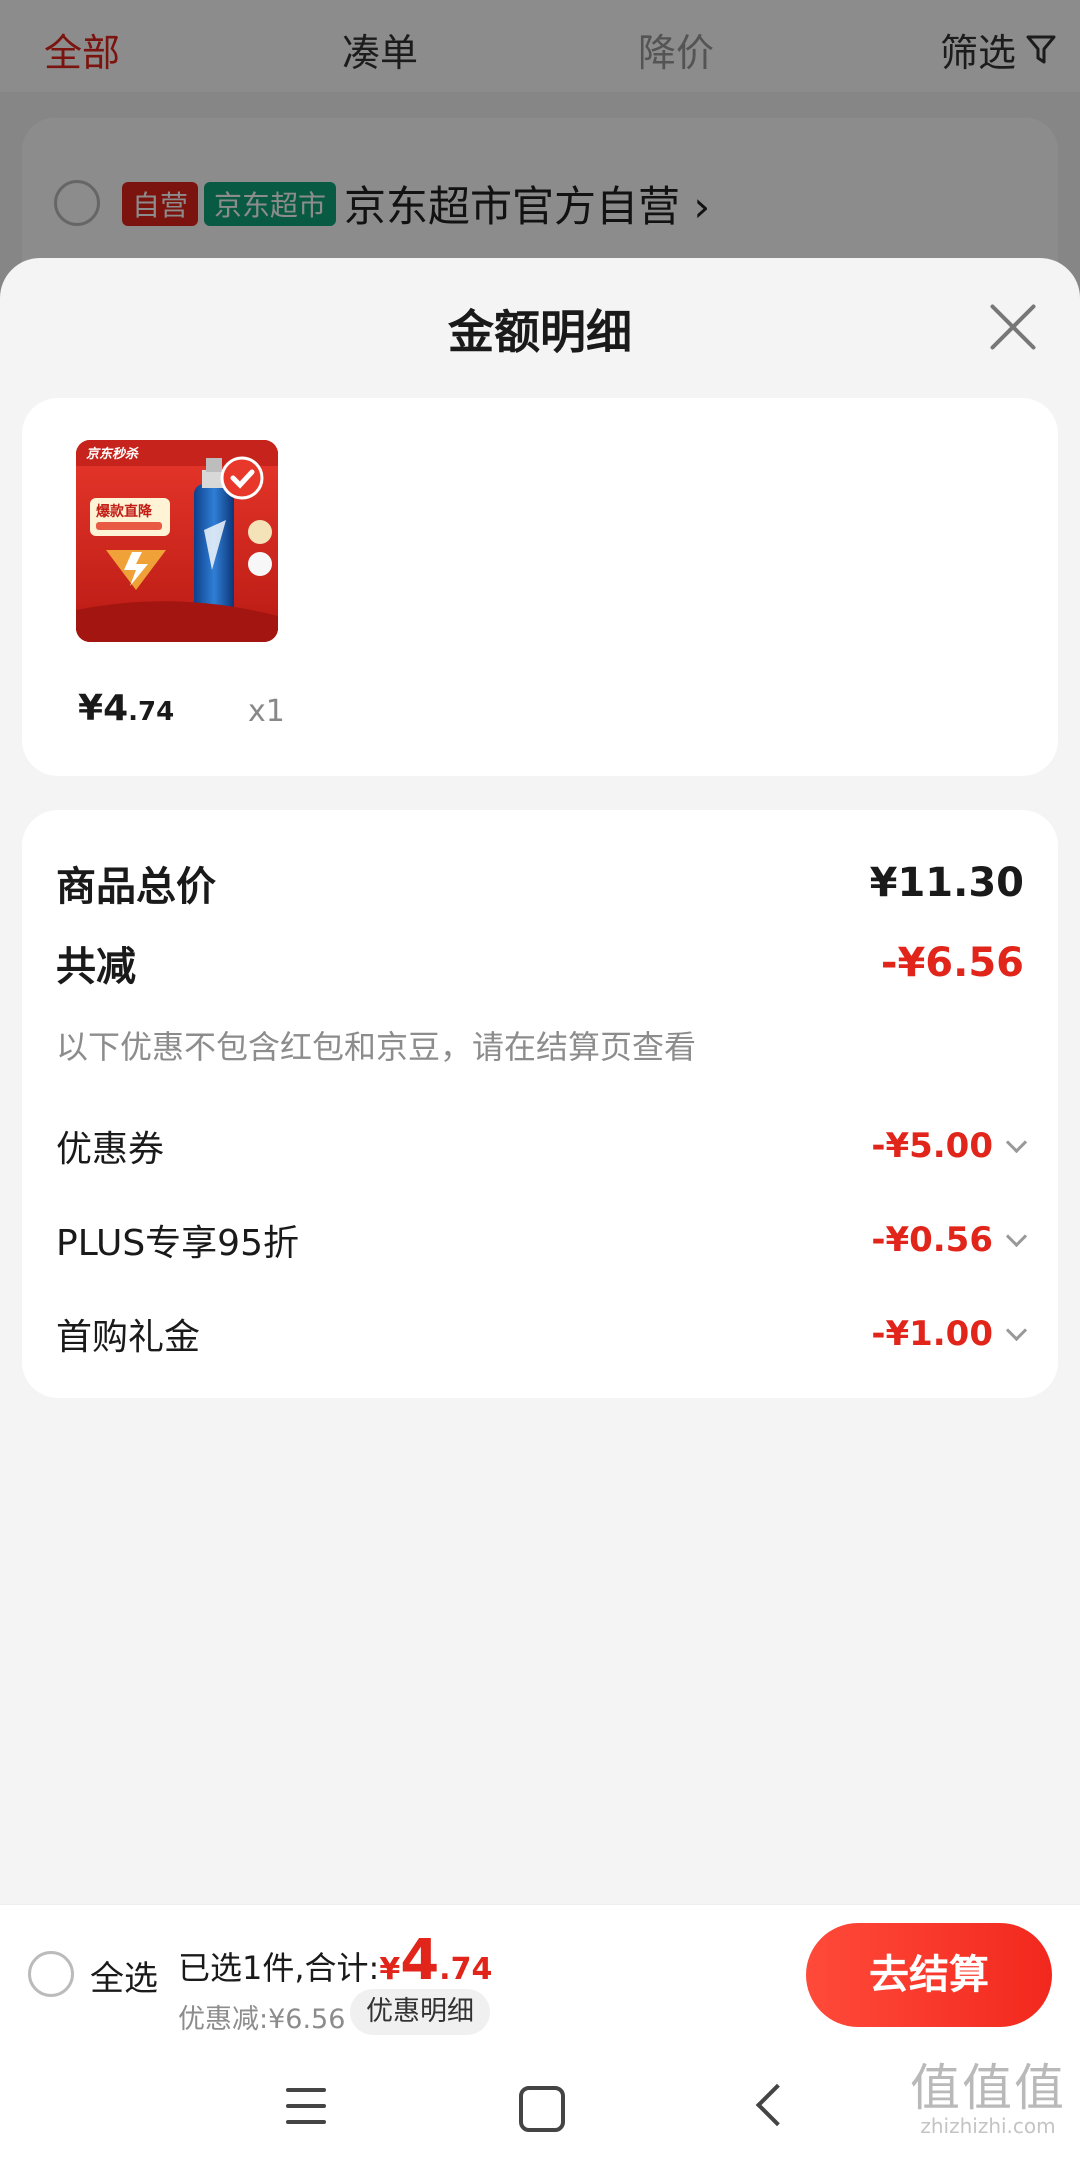  I want to click on watermark: 值值值 zhizhizhi.com, so click(988, 2093).